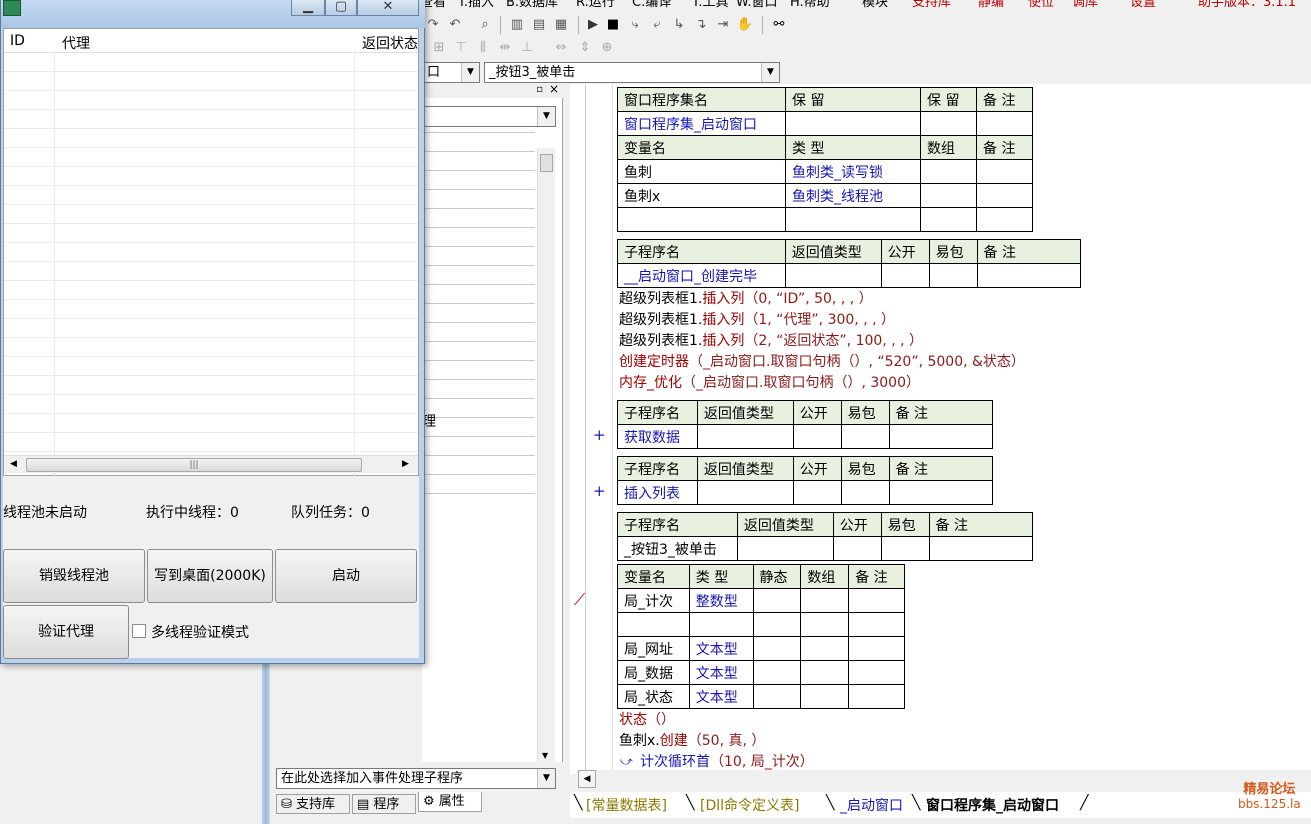  What do you see at coordinates (1085, 5) in the screenshot?
I see `menu-item: 调库` at bounding box center [1085, 5].